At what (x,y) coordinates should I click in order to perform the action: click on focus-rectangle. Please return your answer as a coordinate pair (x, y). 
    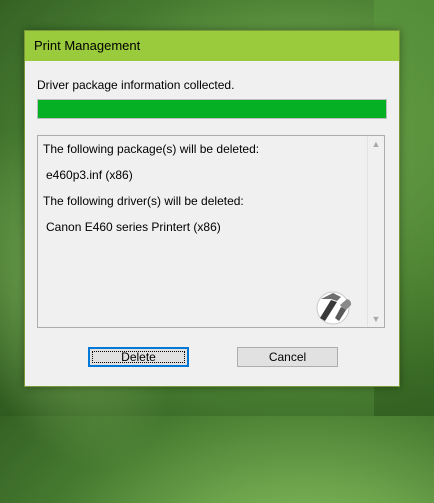
    Looking at the image, I should click on (138, 357).